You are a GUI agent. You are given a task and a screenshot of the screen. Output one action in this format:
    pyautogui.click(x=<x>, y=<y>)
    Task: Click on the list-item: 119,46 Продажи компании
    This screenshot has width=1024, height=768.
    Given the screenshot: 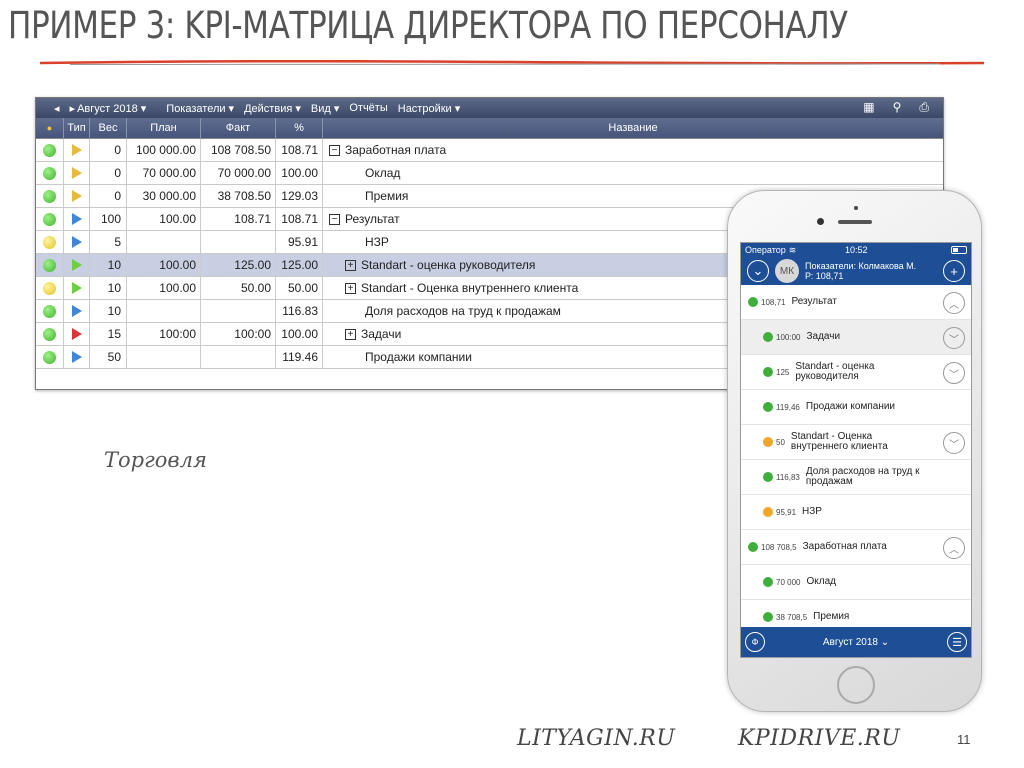 What is the action you would take?
    pyautogui.click(x=856, y=407)
    